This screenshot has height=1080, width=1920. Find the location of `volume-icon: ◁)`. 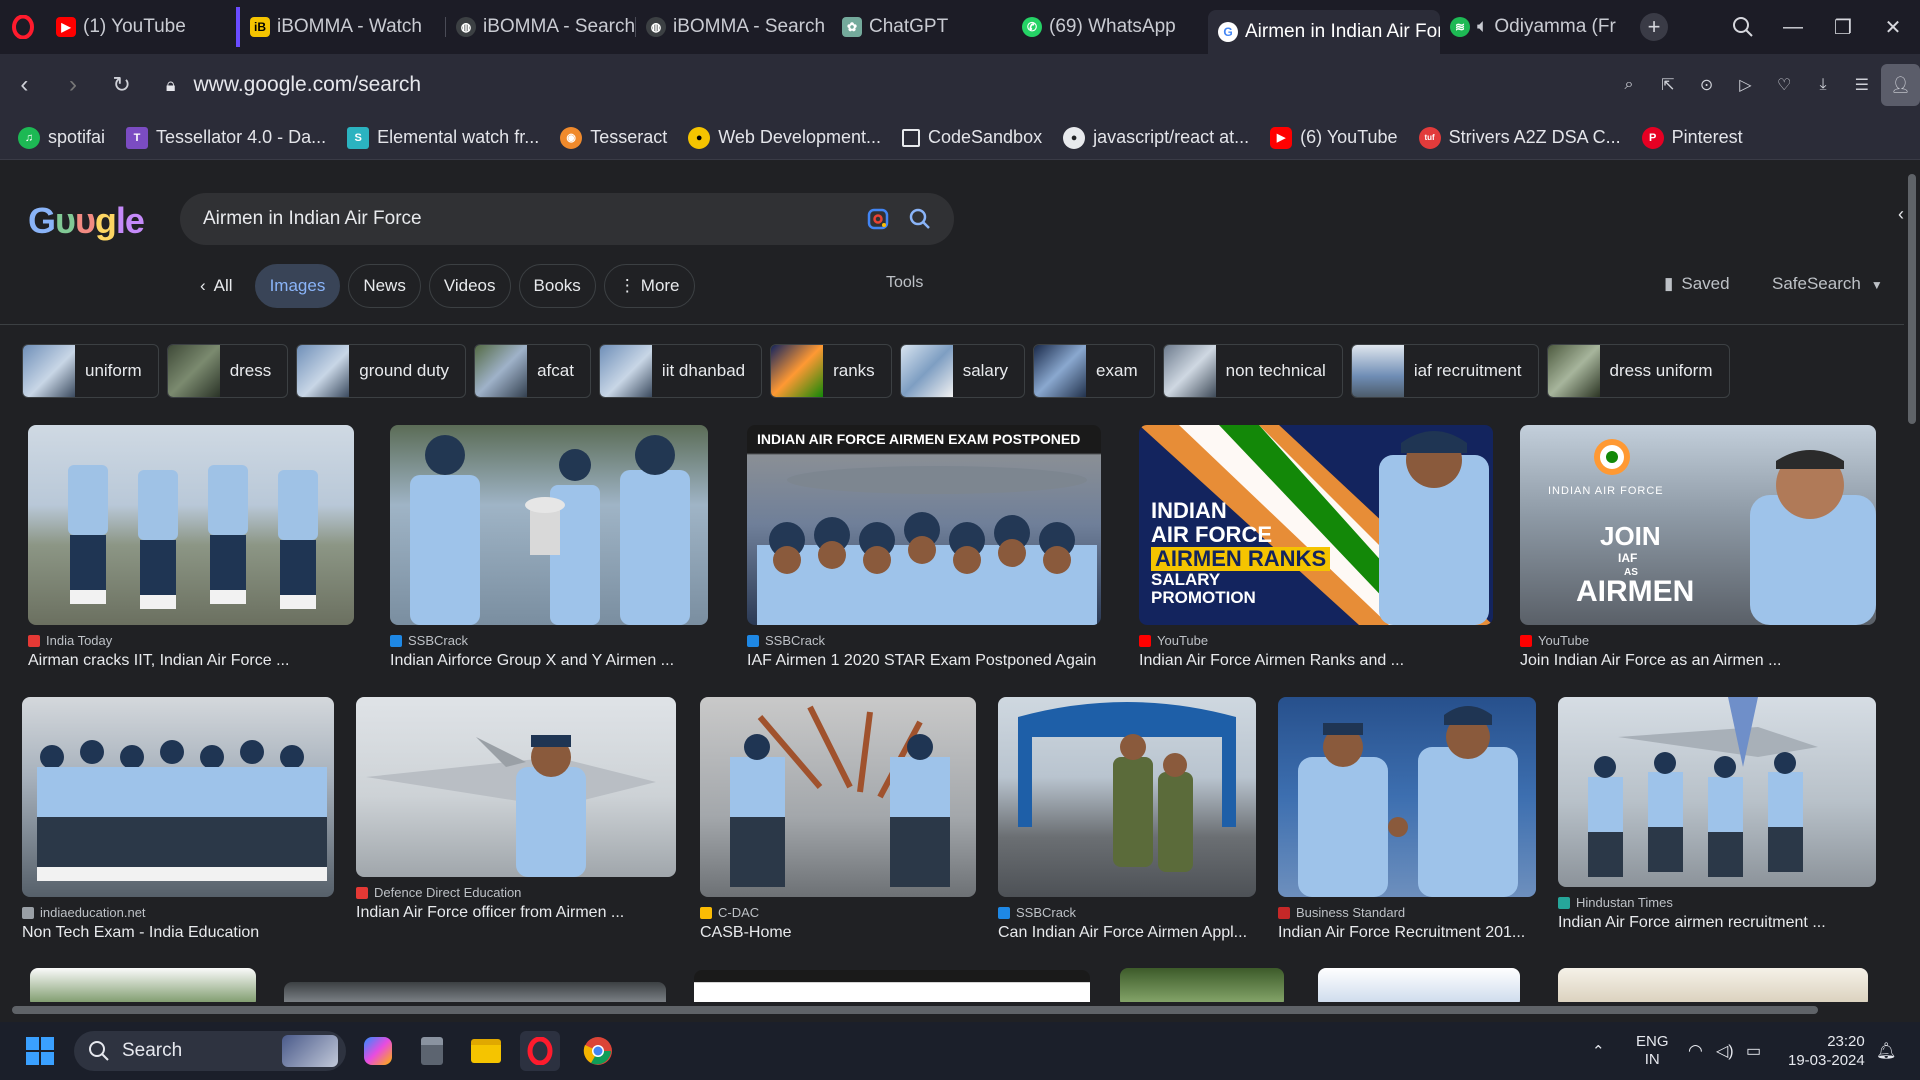

volume-icon: ◁) is located at coordinates (1725, 1051).